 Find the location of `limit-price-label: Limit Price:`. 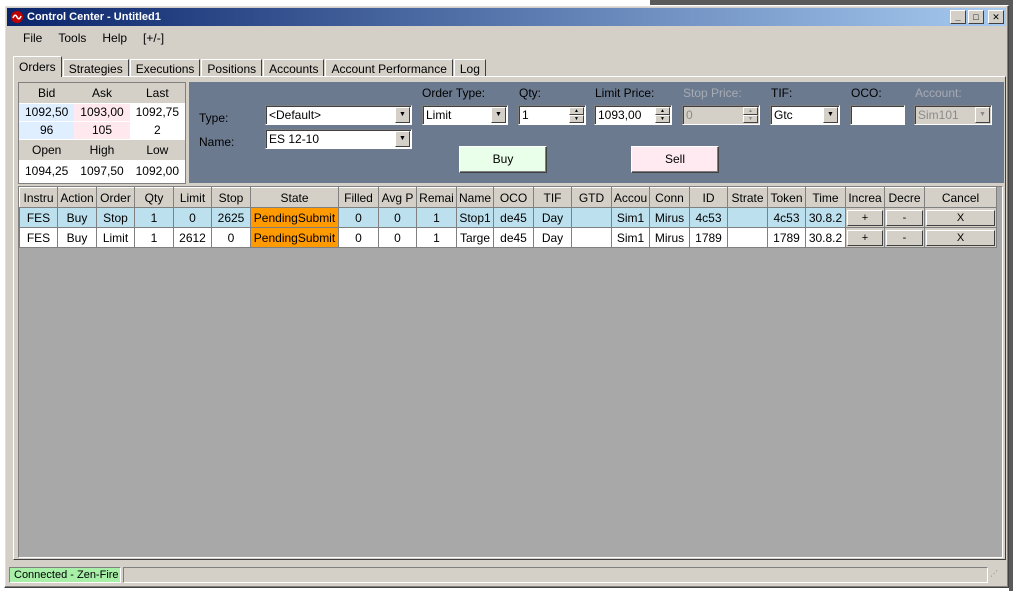

limit-price-label: Limit Price: is located at coordinates (625, 93).